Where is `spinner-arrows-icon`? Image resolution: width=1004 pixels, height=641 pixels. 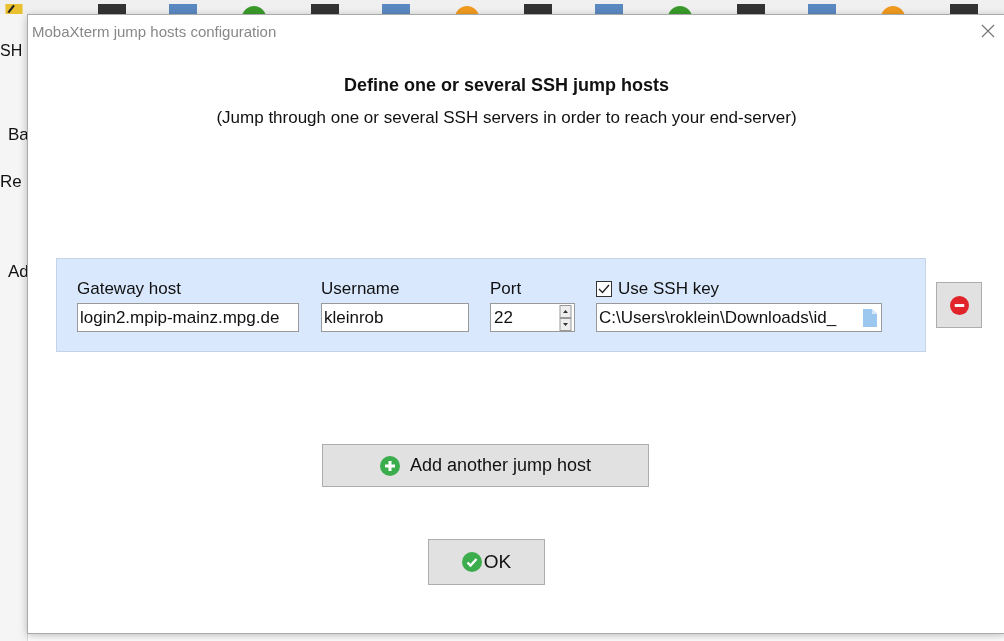
spinner-arrows-icon is located at coordinates (565, 317).